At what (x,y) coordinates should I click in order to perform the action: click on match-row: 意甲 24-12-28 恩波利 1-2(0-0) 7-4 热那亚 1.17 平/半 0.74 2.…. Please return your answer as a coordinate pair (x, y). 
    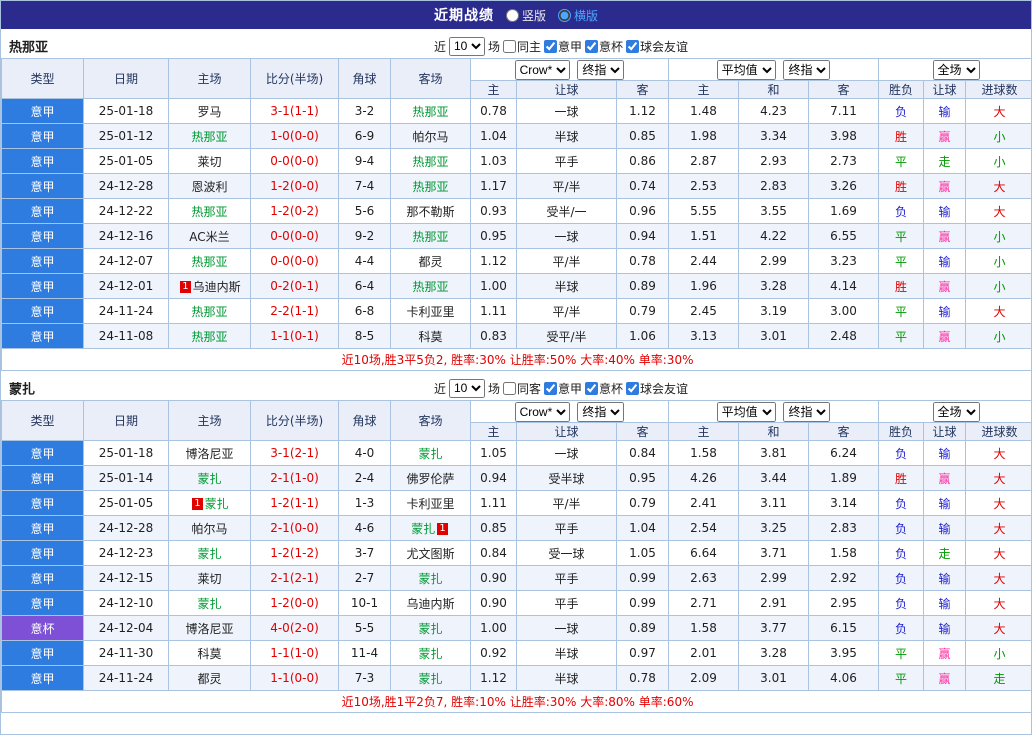
    Looking at the image, I should click on (516, 186).